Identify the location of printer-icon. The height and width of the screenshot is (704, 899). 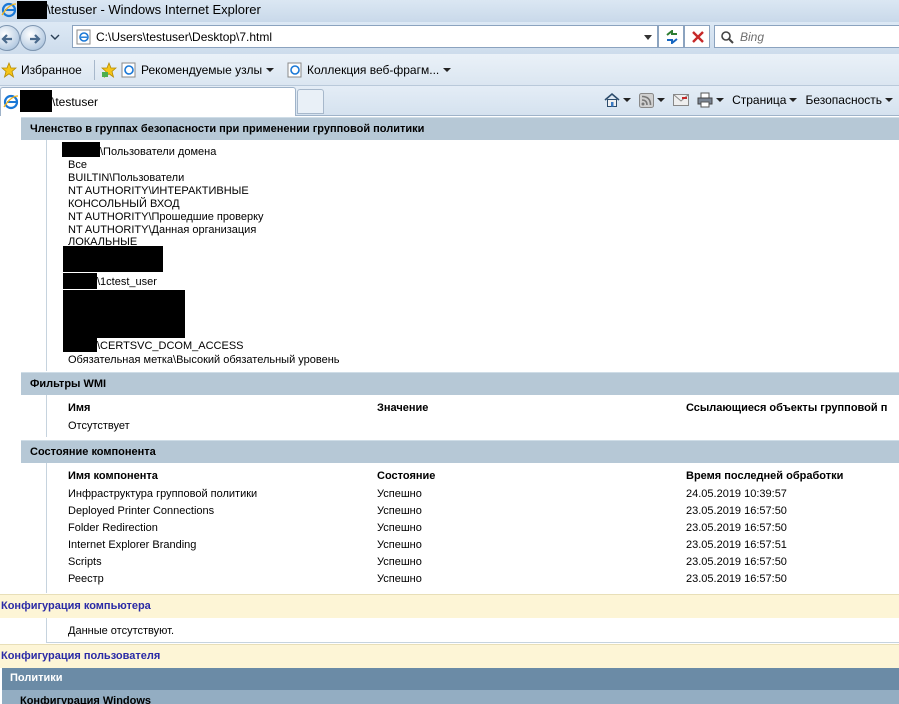
(705, 100).